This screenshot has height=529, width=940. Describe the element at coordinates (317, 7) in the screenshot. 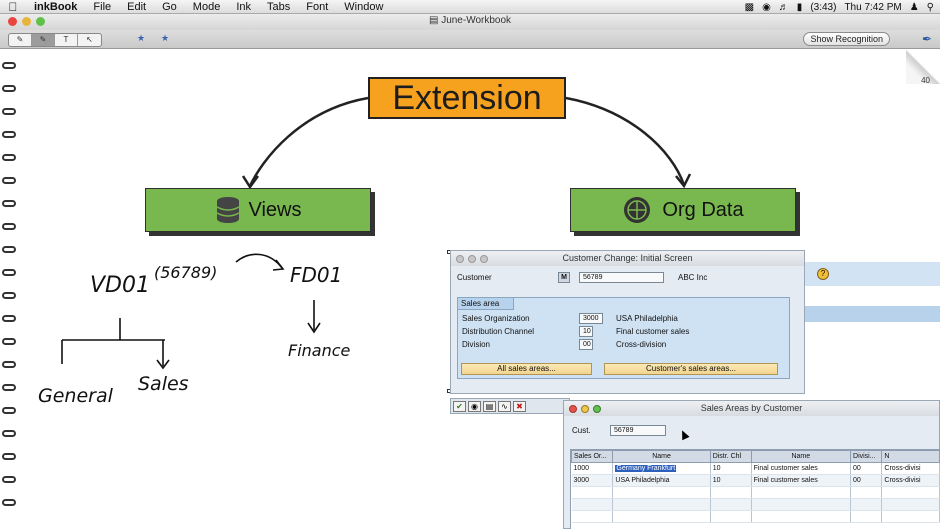

I see `menu-font: Font` at that location.